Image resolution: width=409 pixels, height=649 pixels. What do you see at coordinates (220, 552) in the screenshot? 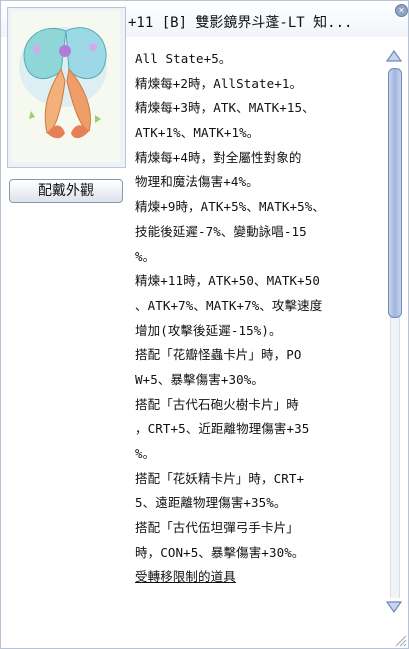
I see `description-line: 時，CON+5、暴擊傷害+30%。` at bounding box center [220, 552].